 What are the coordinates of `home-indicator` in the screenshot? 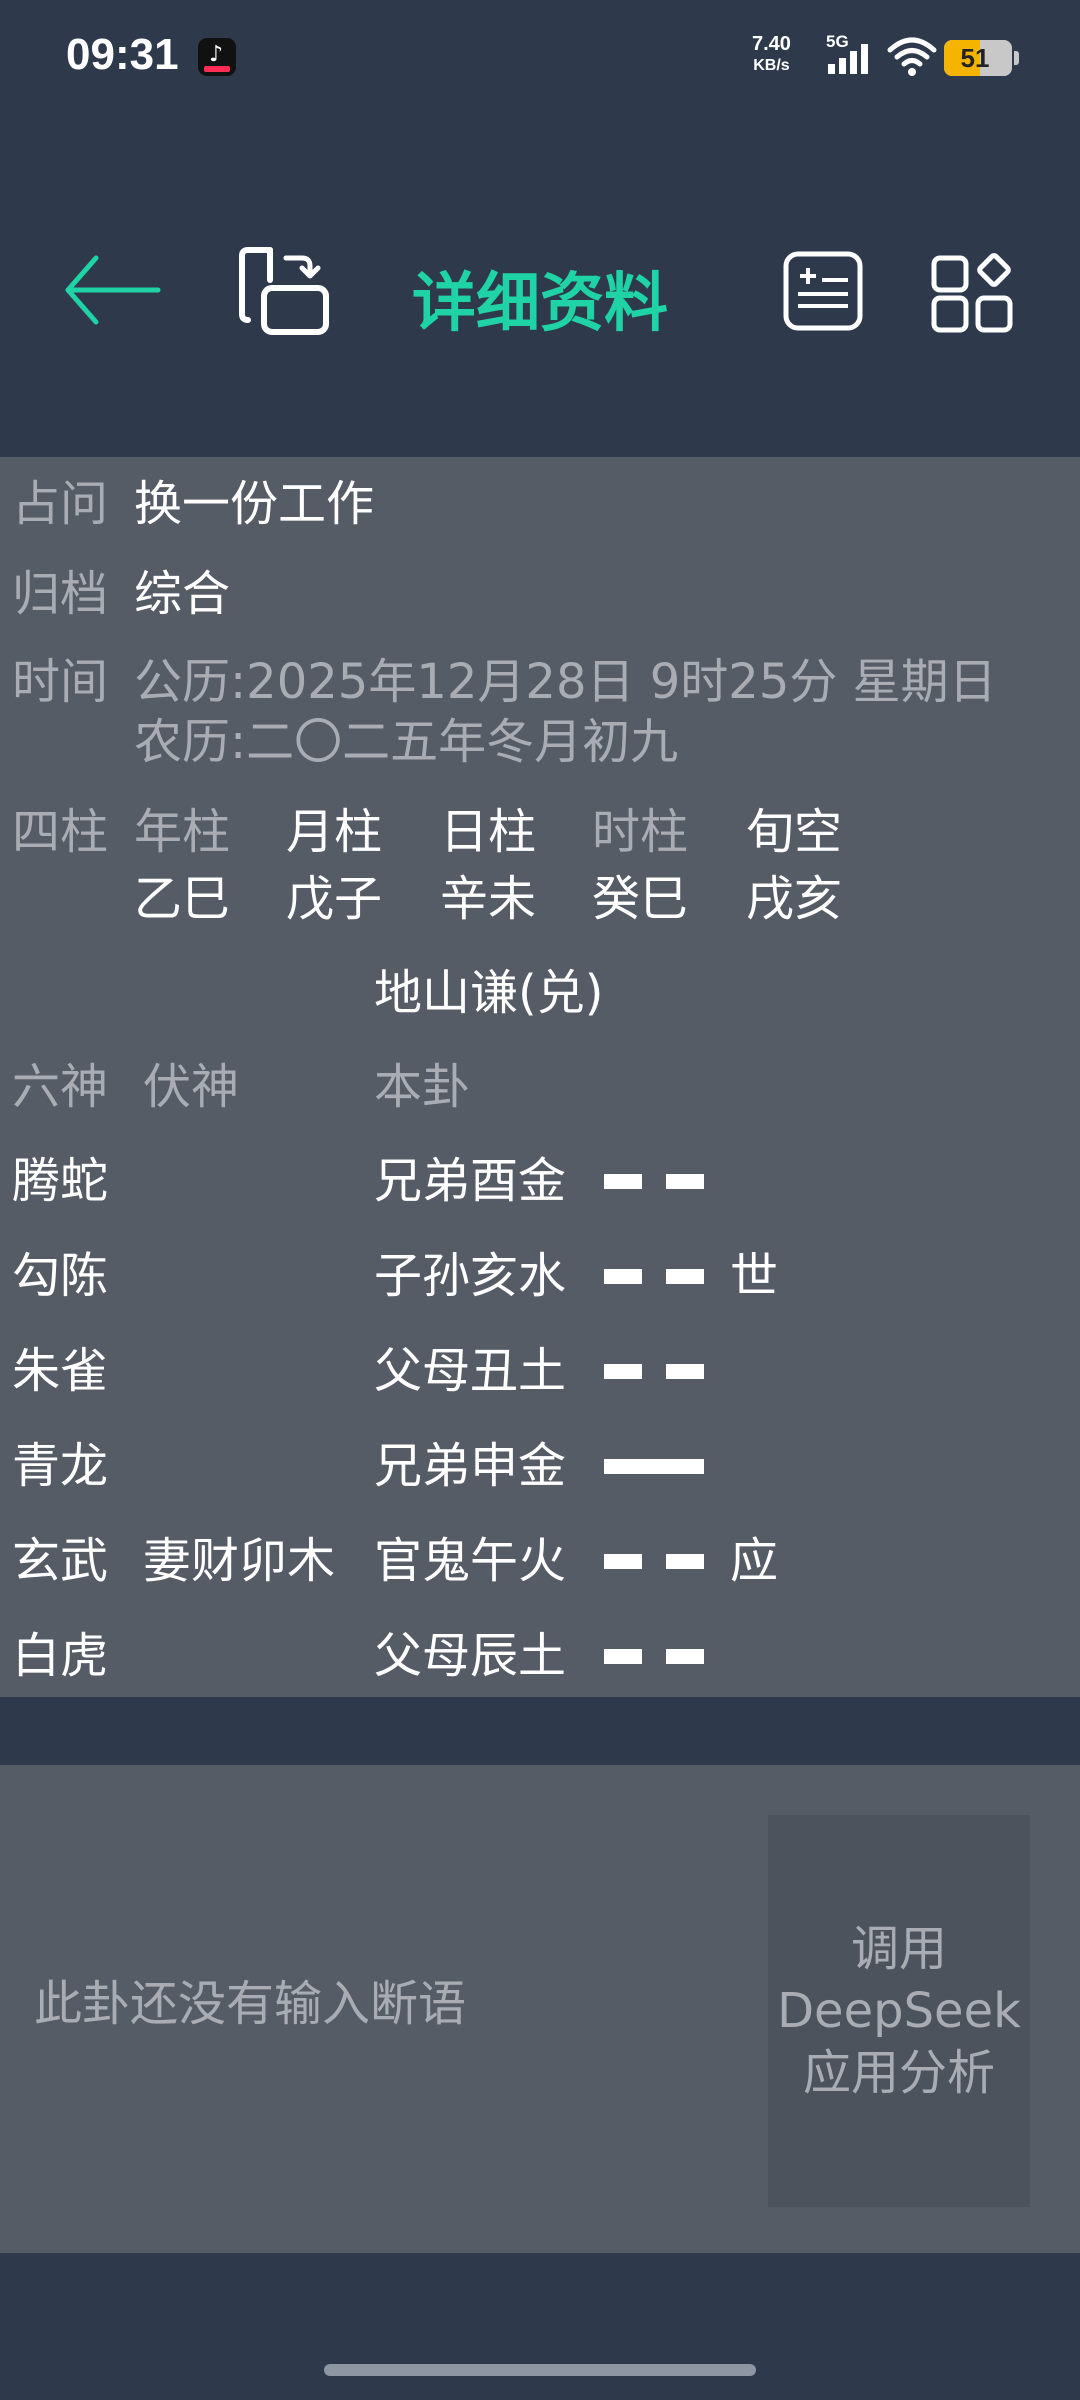 It's located at (540, 2370).